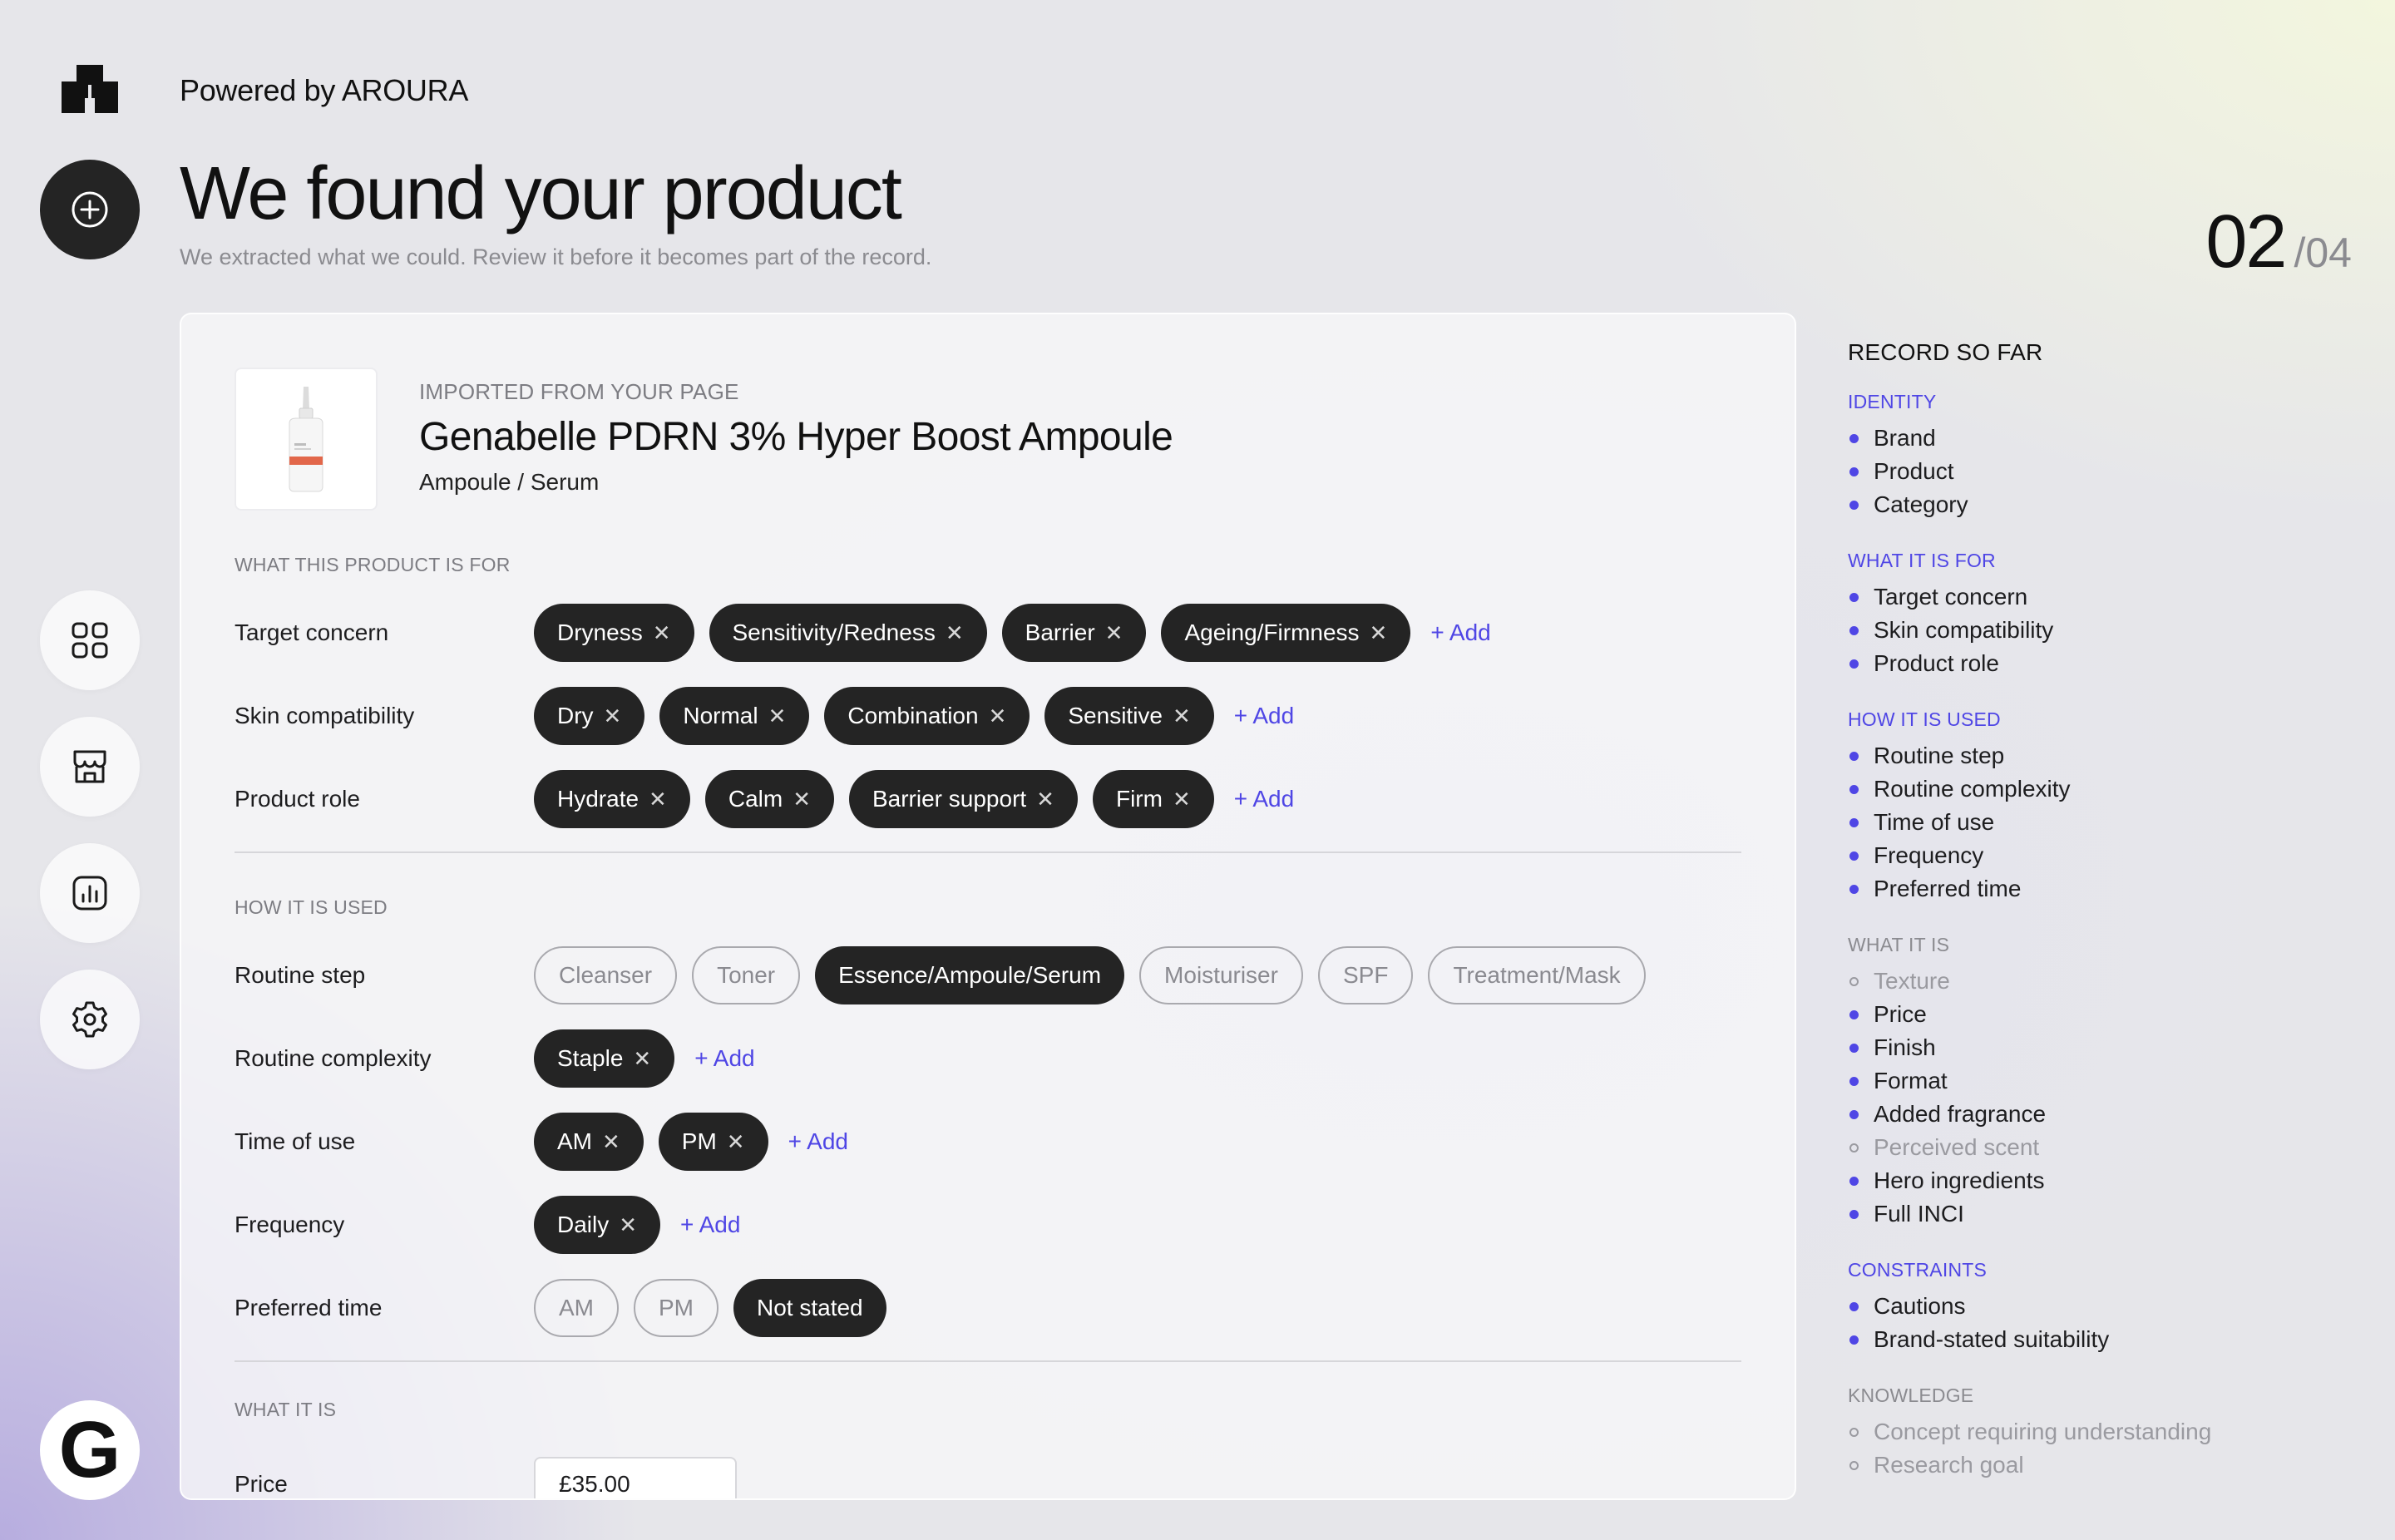 This screenshot has height=1540, width=2395. Describe the element at coordinates (2105, 823) in the screenshot. I see `record-item: Time of use` at that location.